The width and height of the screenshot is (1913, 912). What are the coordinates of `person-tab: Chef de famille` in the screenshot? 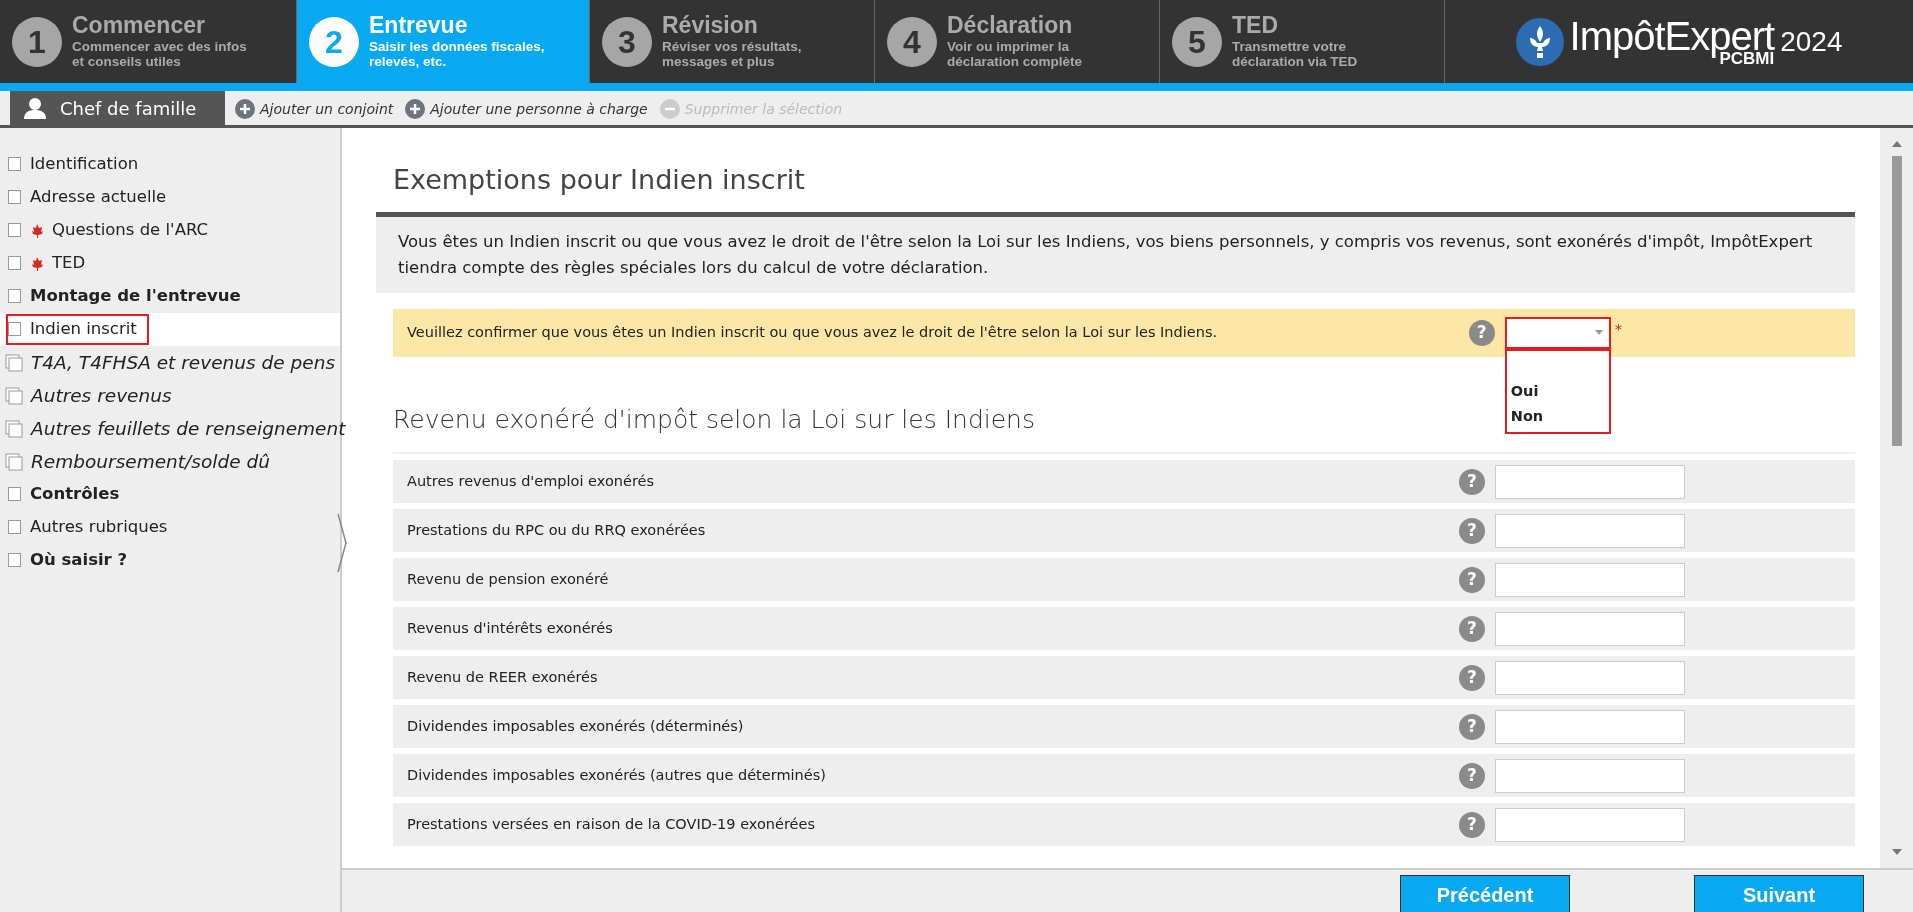 It's located at (117, 108).